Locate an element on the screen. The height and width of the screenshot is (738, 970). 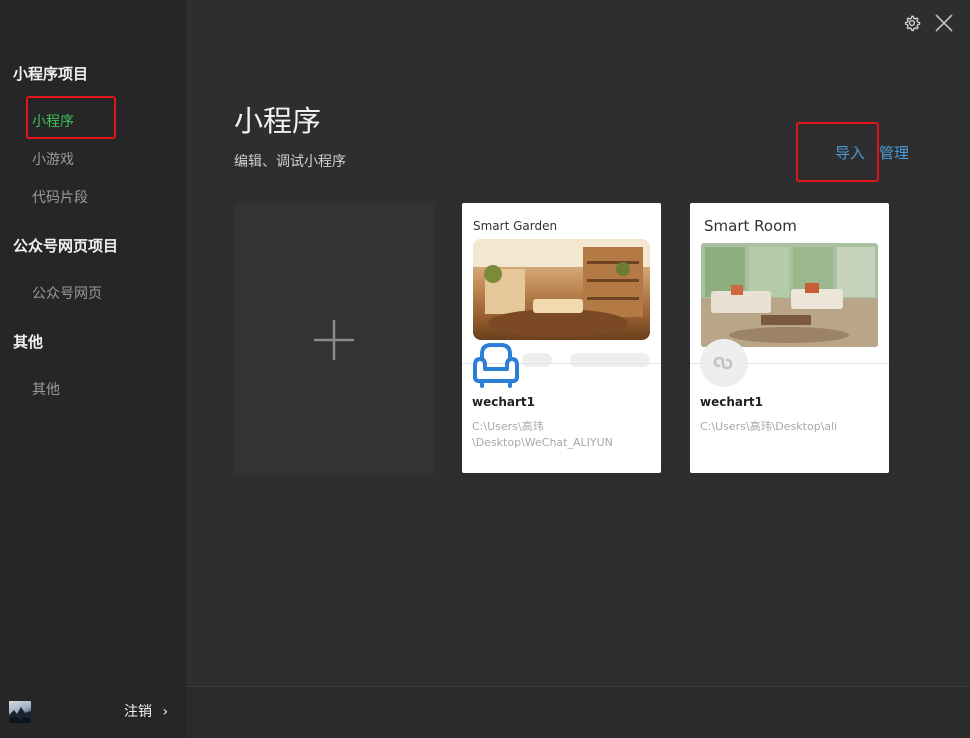
sidebar-item-code-snippet: 代码片段 is located at coordinates (60, 197).